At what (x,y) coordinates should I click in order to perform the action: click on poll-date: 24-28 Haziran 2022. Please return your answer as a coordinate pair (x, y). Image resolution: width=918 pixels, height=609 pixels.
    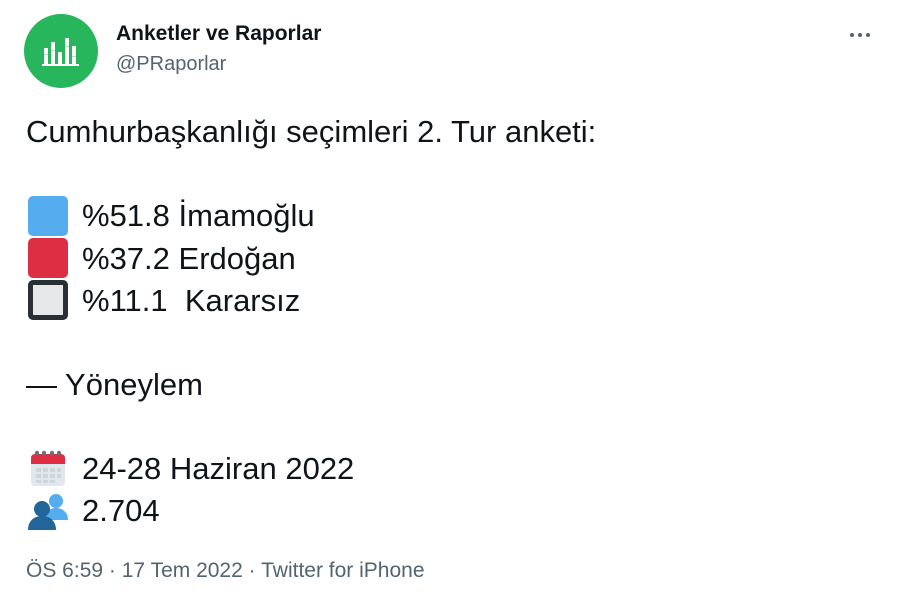
    Looking at the image, I should click on (218, 468).